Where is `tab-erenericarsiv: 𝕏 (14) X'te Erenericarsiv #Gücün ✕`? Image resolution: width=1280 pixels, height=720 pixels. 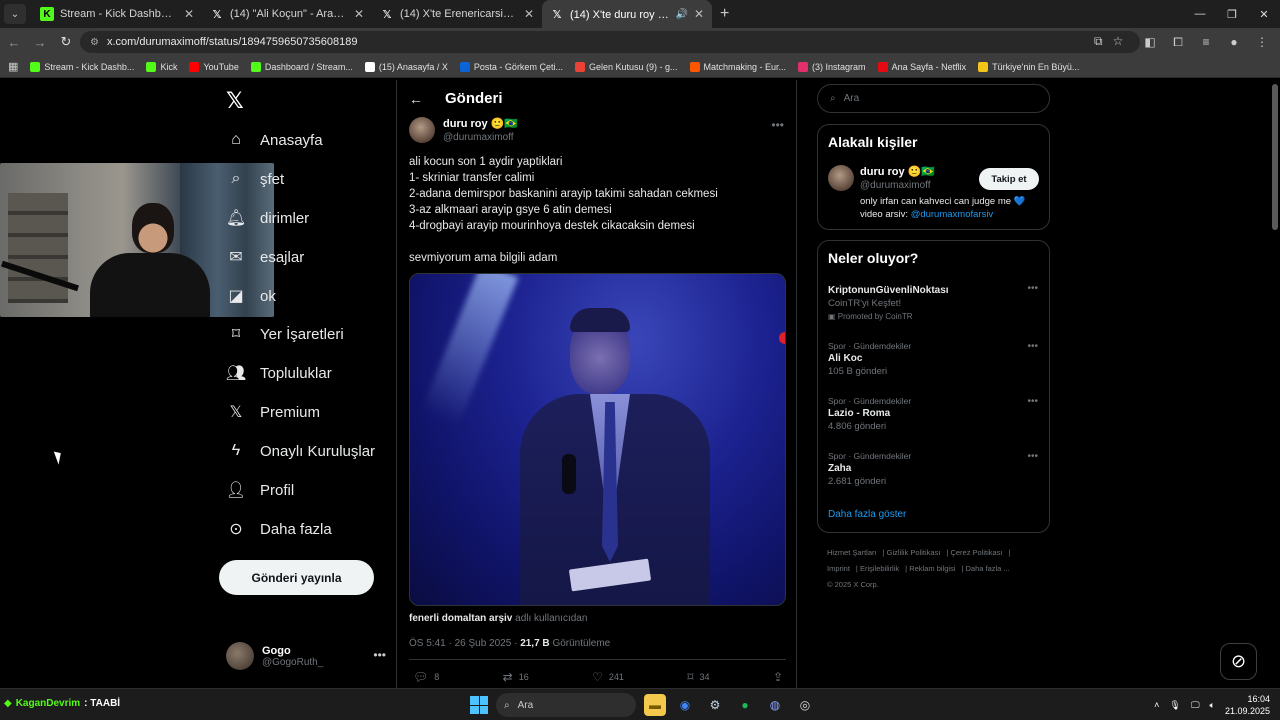 tab-erenericarsiv: 𝕏 (14) X'te Erenericarsiv #Gücün ✕ is located at coordinates (457, 14).